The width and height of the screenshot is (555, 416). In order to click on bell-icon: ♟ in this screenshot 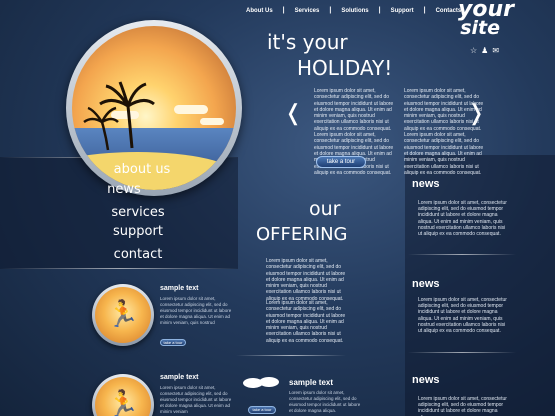, I will do `click(484, 50)`.